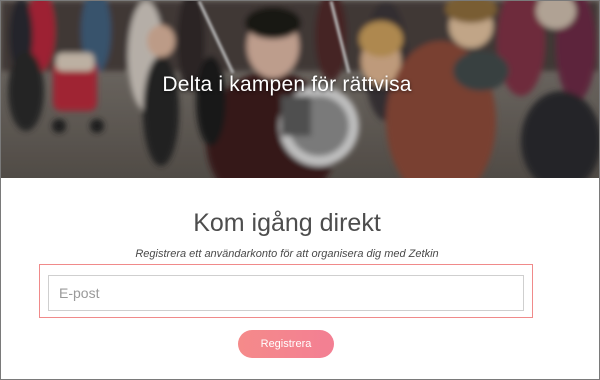 Image resolution: width=600 pixels, height=380 pixels. I want to click on email-field-highlight, so click(286, 291).